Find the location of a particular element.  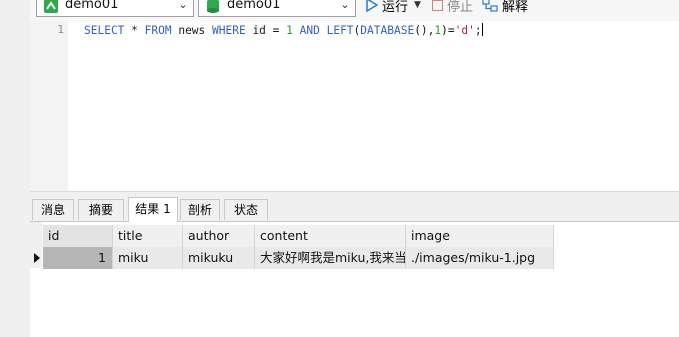

database-select: demo01 ⌄ is located at coordinates (277, 8).